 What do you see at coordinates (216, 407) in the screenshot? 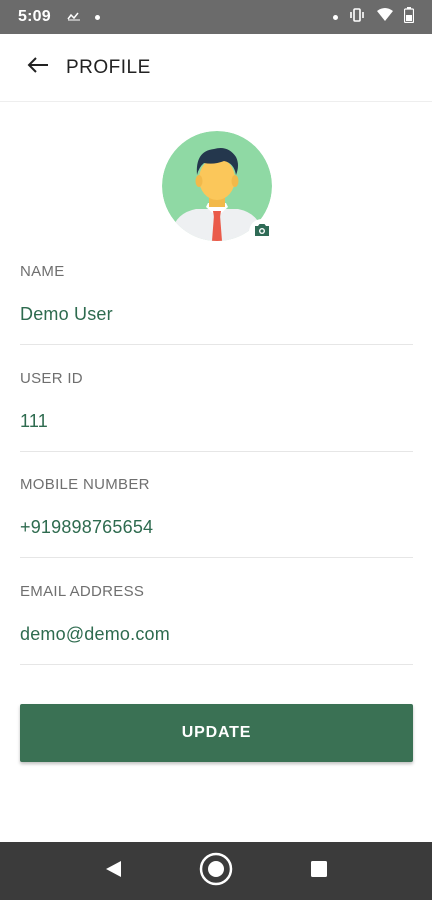
I see `field-user-id: USER ID 111` at bounding box center [216, 407].